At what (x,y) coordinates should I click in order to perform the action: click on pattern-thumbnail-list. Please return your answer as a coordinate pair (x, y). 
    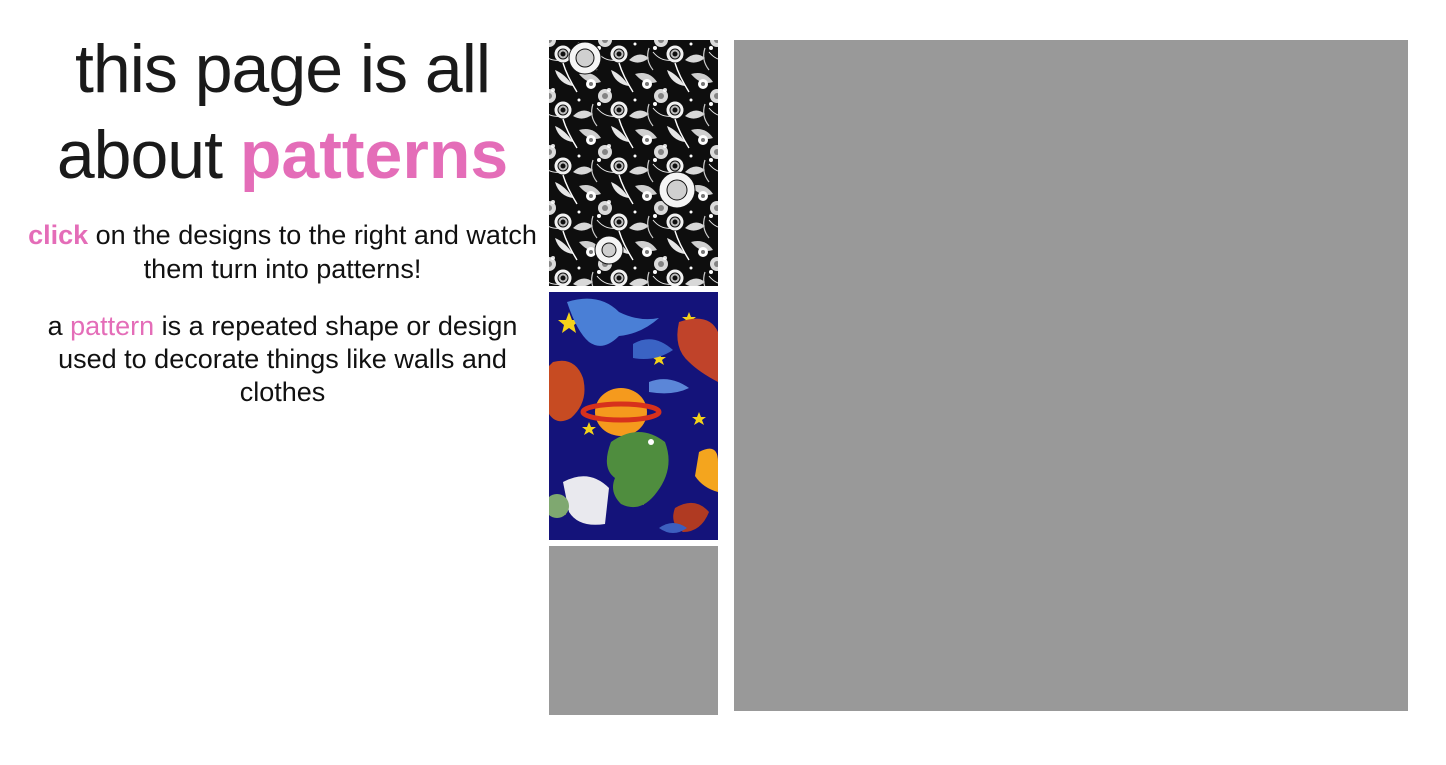
    Looking at the image, I should click on (633, 380).